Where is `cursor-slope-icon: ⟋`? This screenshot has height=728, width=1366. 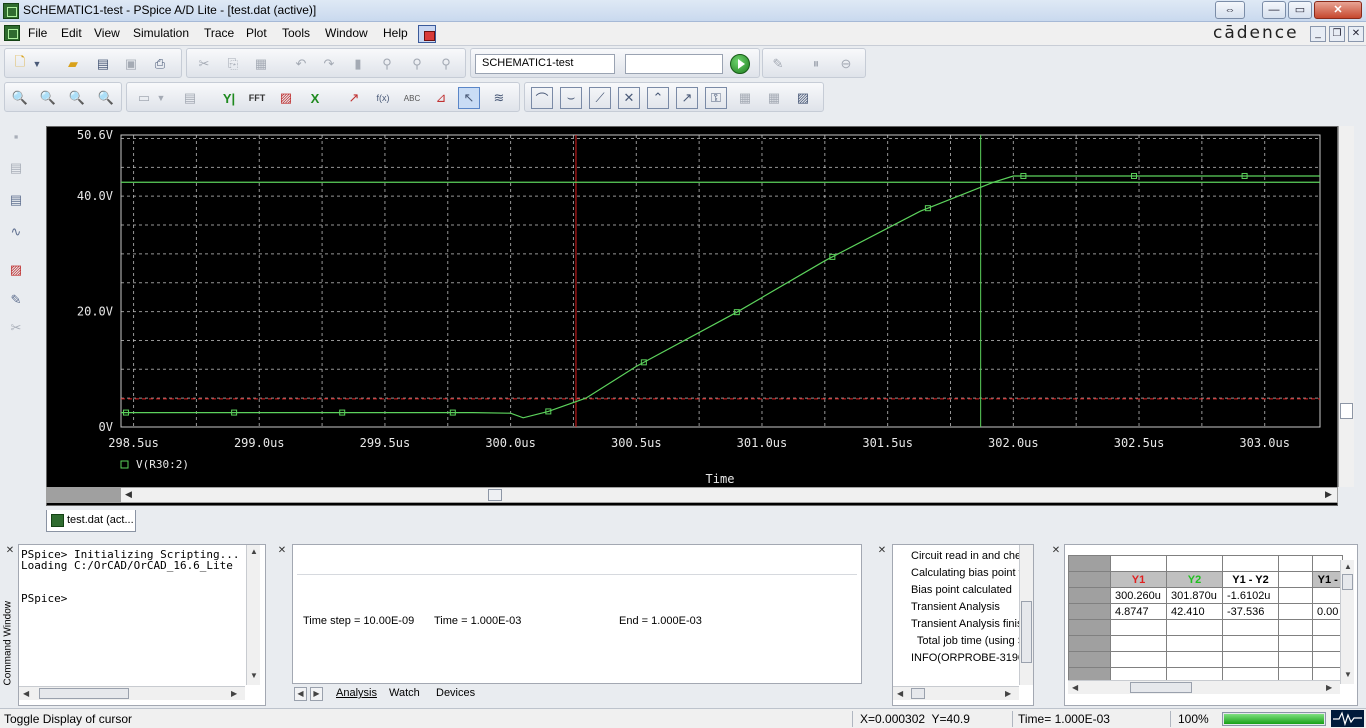 cursor-slope-icon: ⟋ is located at coordinates (600, 98).